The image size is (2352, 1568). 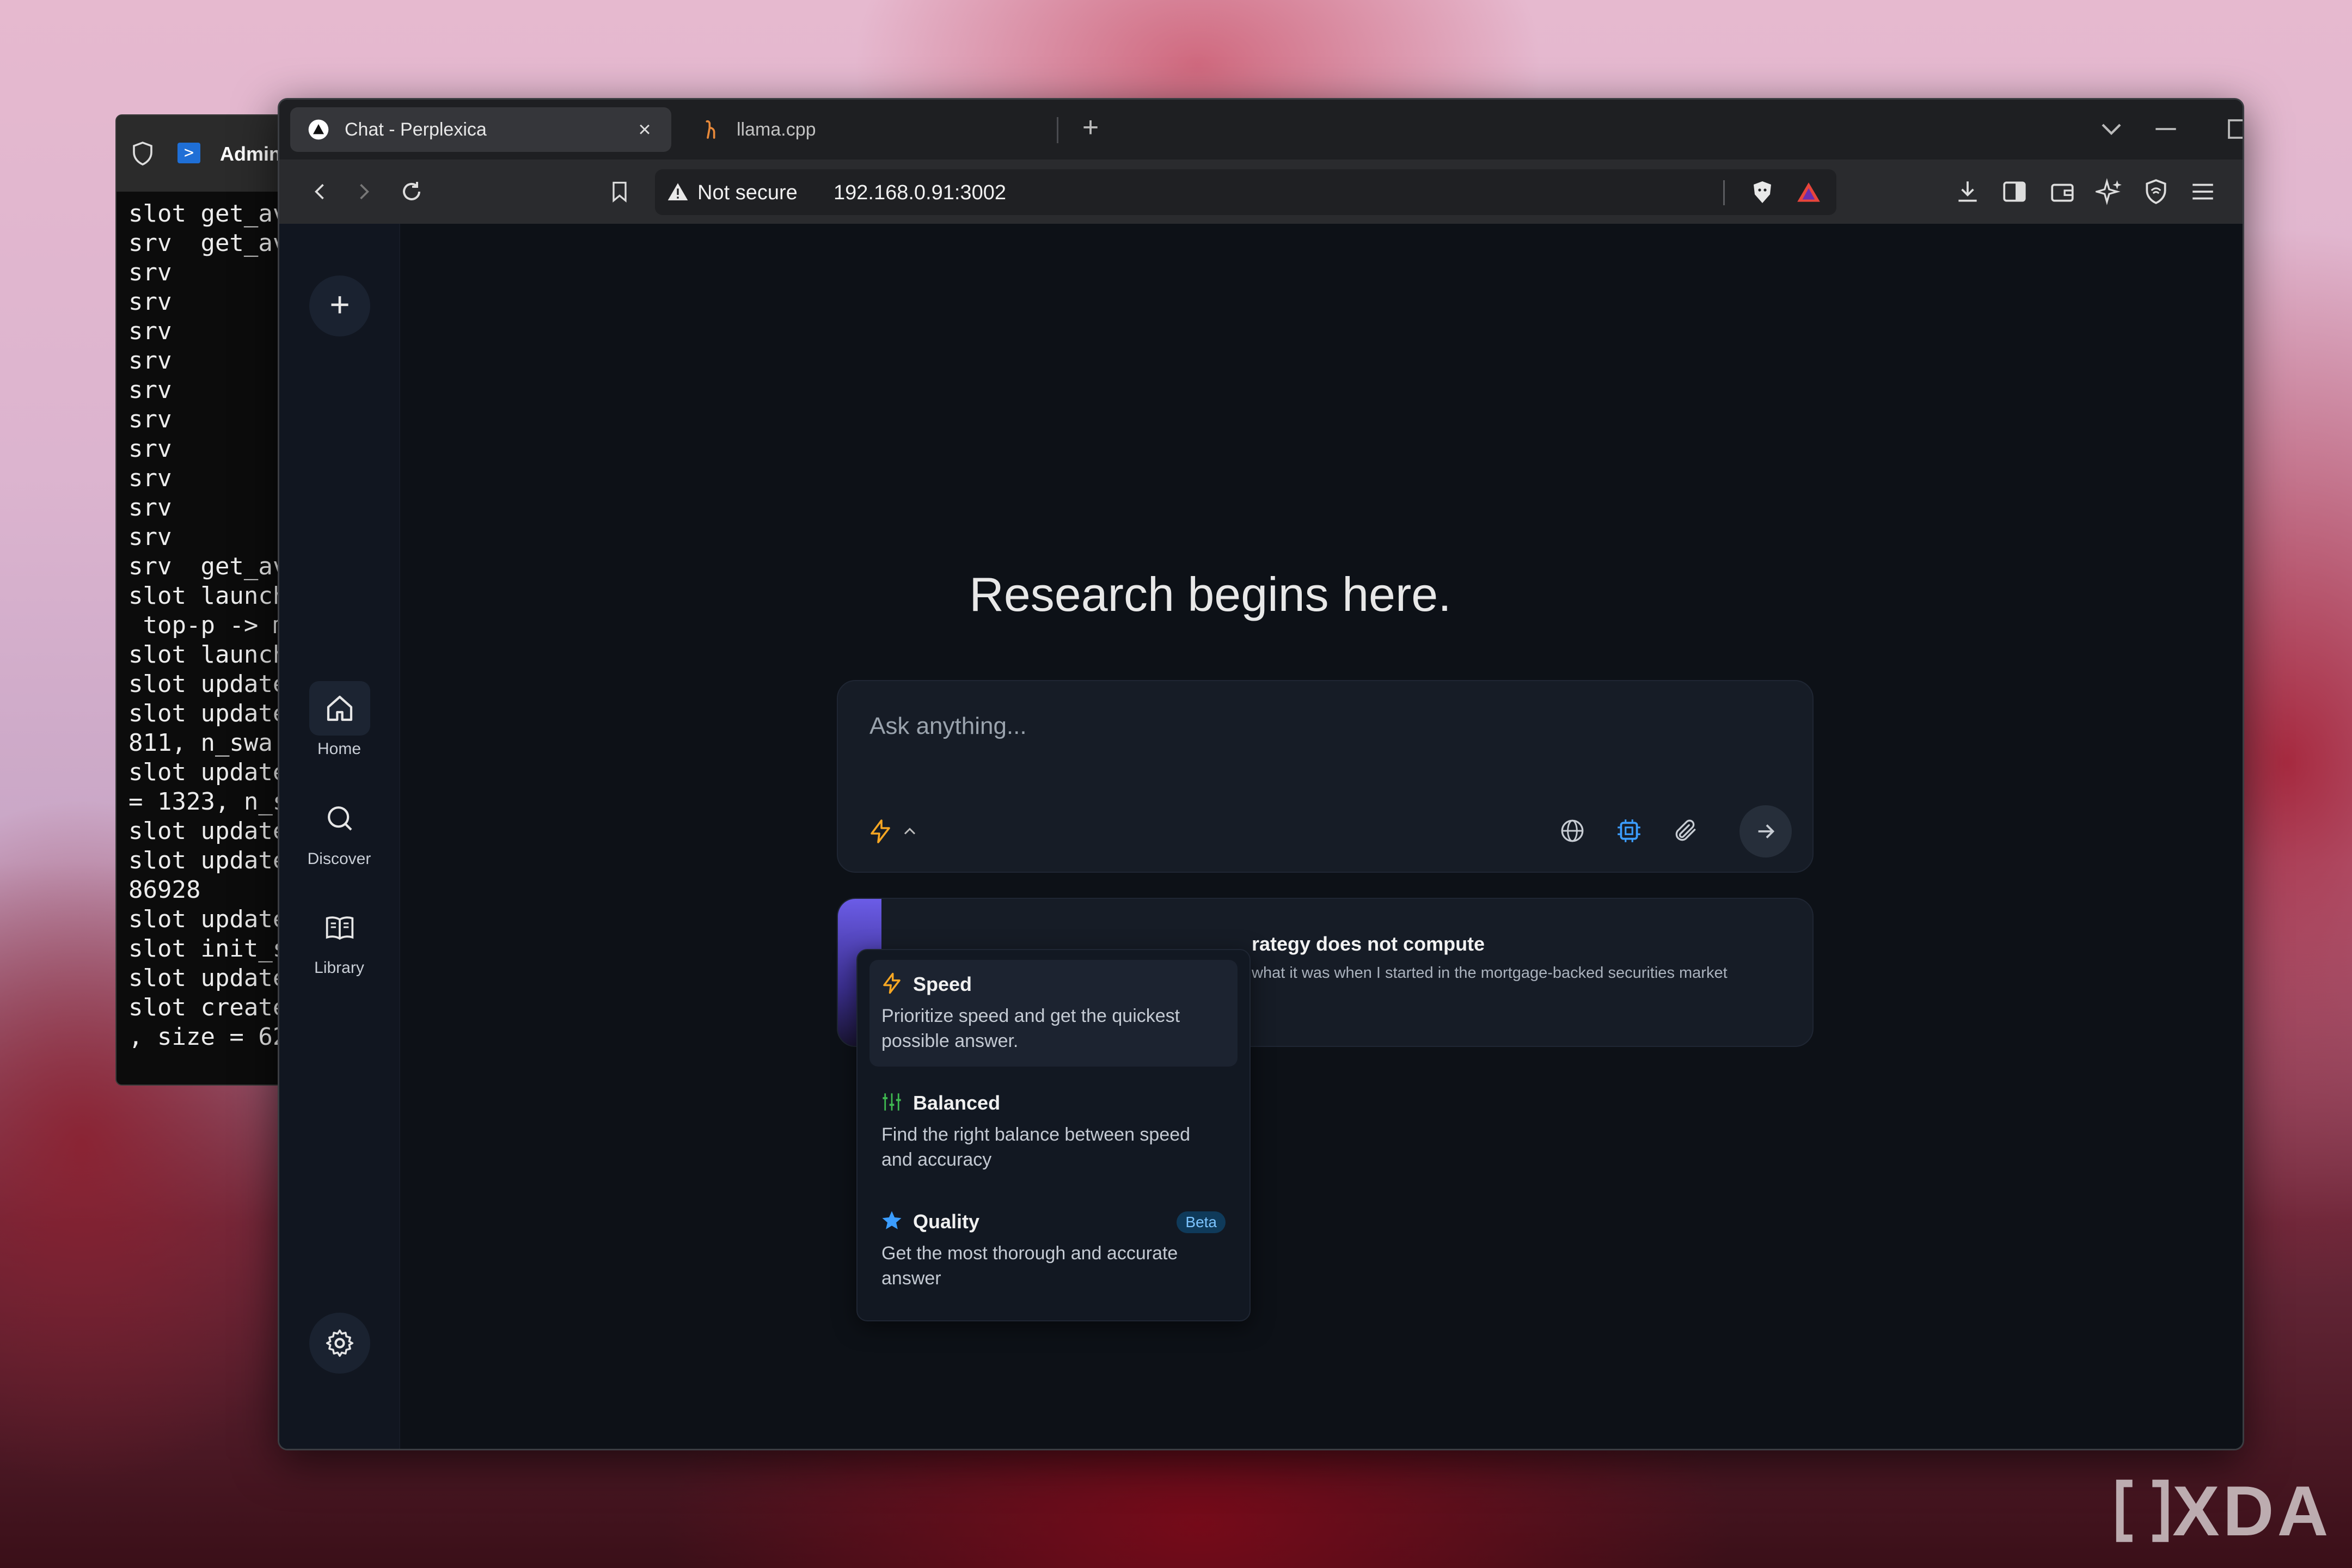 What do you see at coordinates (250, 154) in the screenshot?
I see `terminal-tab-title: Admin` at bounding box center [250, 154].